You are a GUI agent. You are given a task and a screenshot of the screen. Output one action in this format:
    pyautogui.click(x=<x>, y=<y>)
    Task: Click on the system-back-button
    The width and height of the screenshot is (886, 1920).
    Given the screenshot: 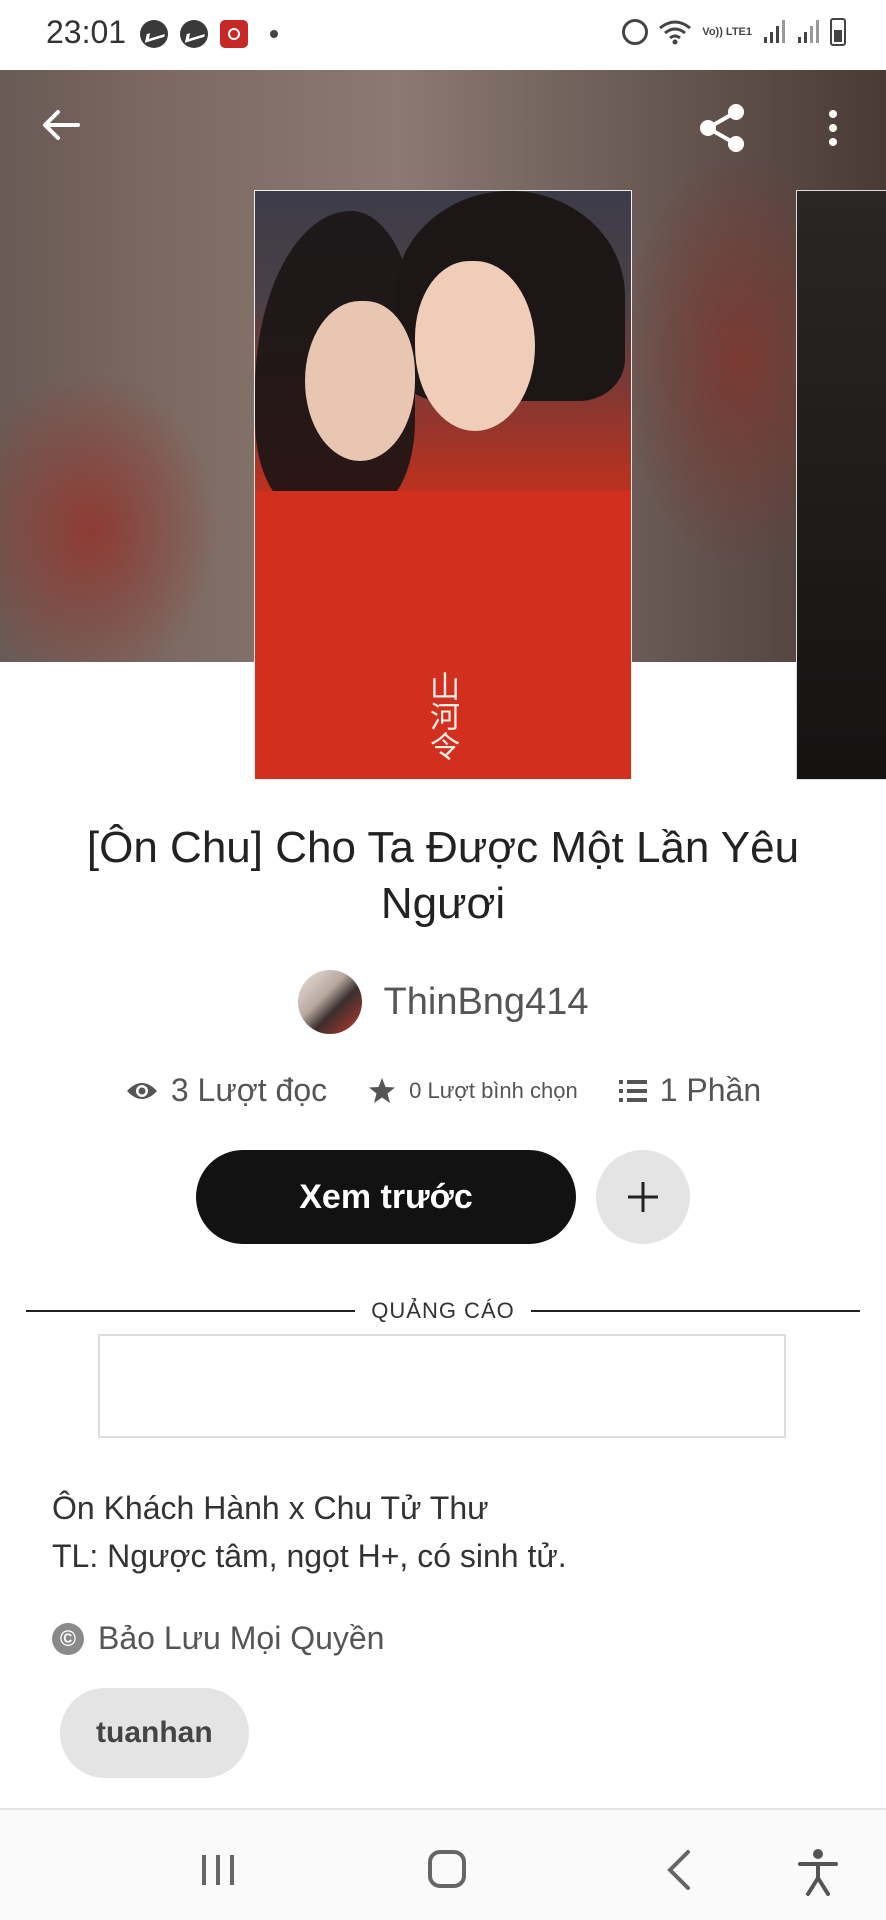 What is the action you would take?
    pyautogui.click(x=680, y=1870)
    